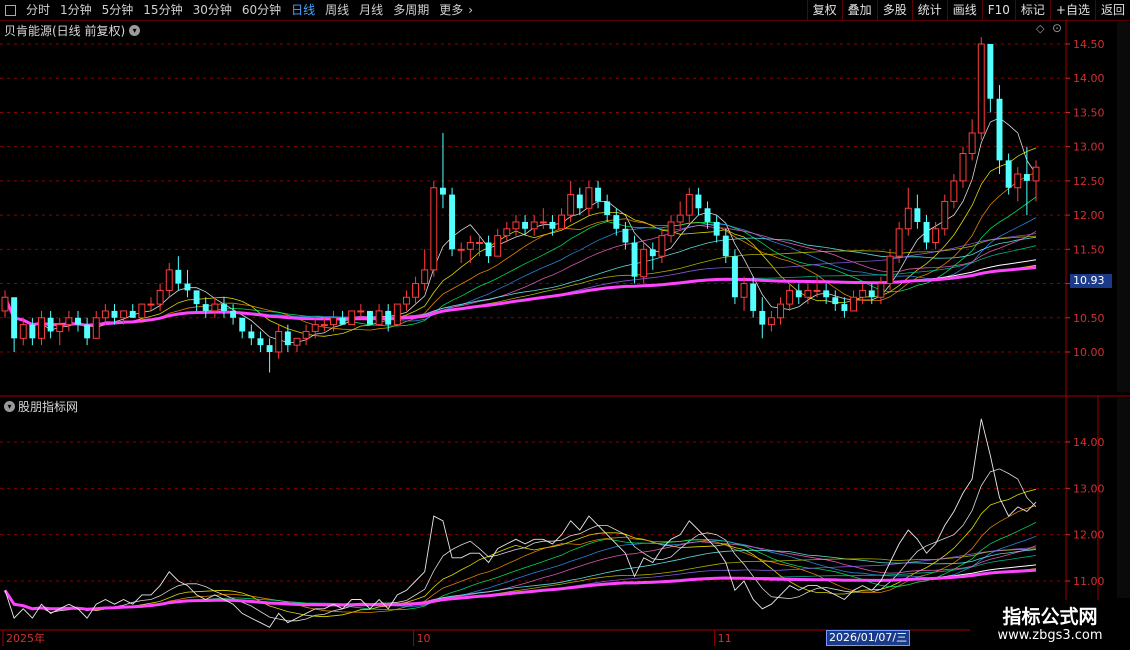 The width and height of the screenshot is (1130, 650). I want to click on side-panel-strip, so click(1123, 207).